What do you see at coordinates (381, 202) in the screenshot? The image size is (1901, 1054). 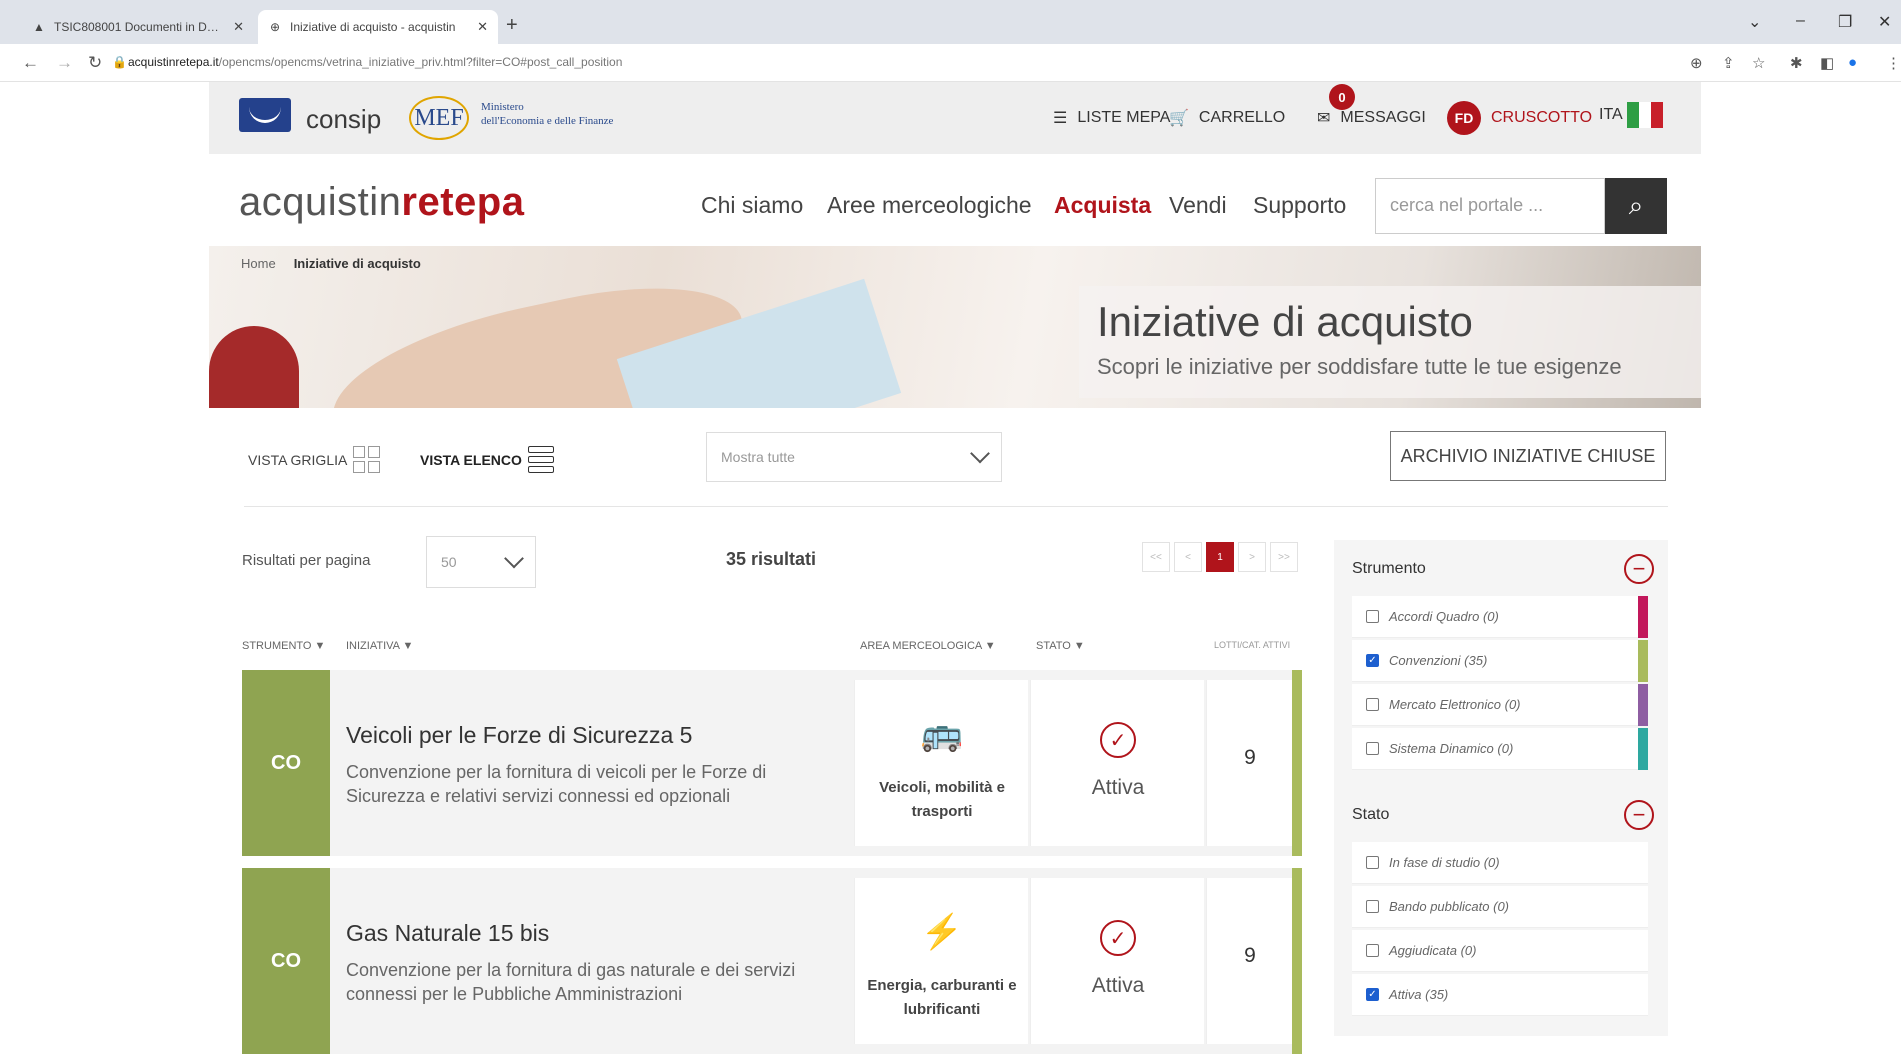 I see `acquistinretepa-logo: acquistinretepa` at bounding box center [381, 202].